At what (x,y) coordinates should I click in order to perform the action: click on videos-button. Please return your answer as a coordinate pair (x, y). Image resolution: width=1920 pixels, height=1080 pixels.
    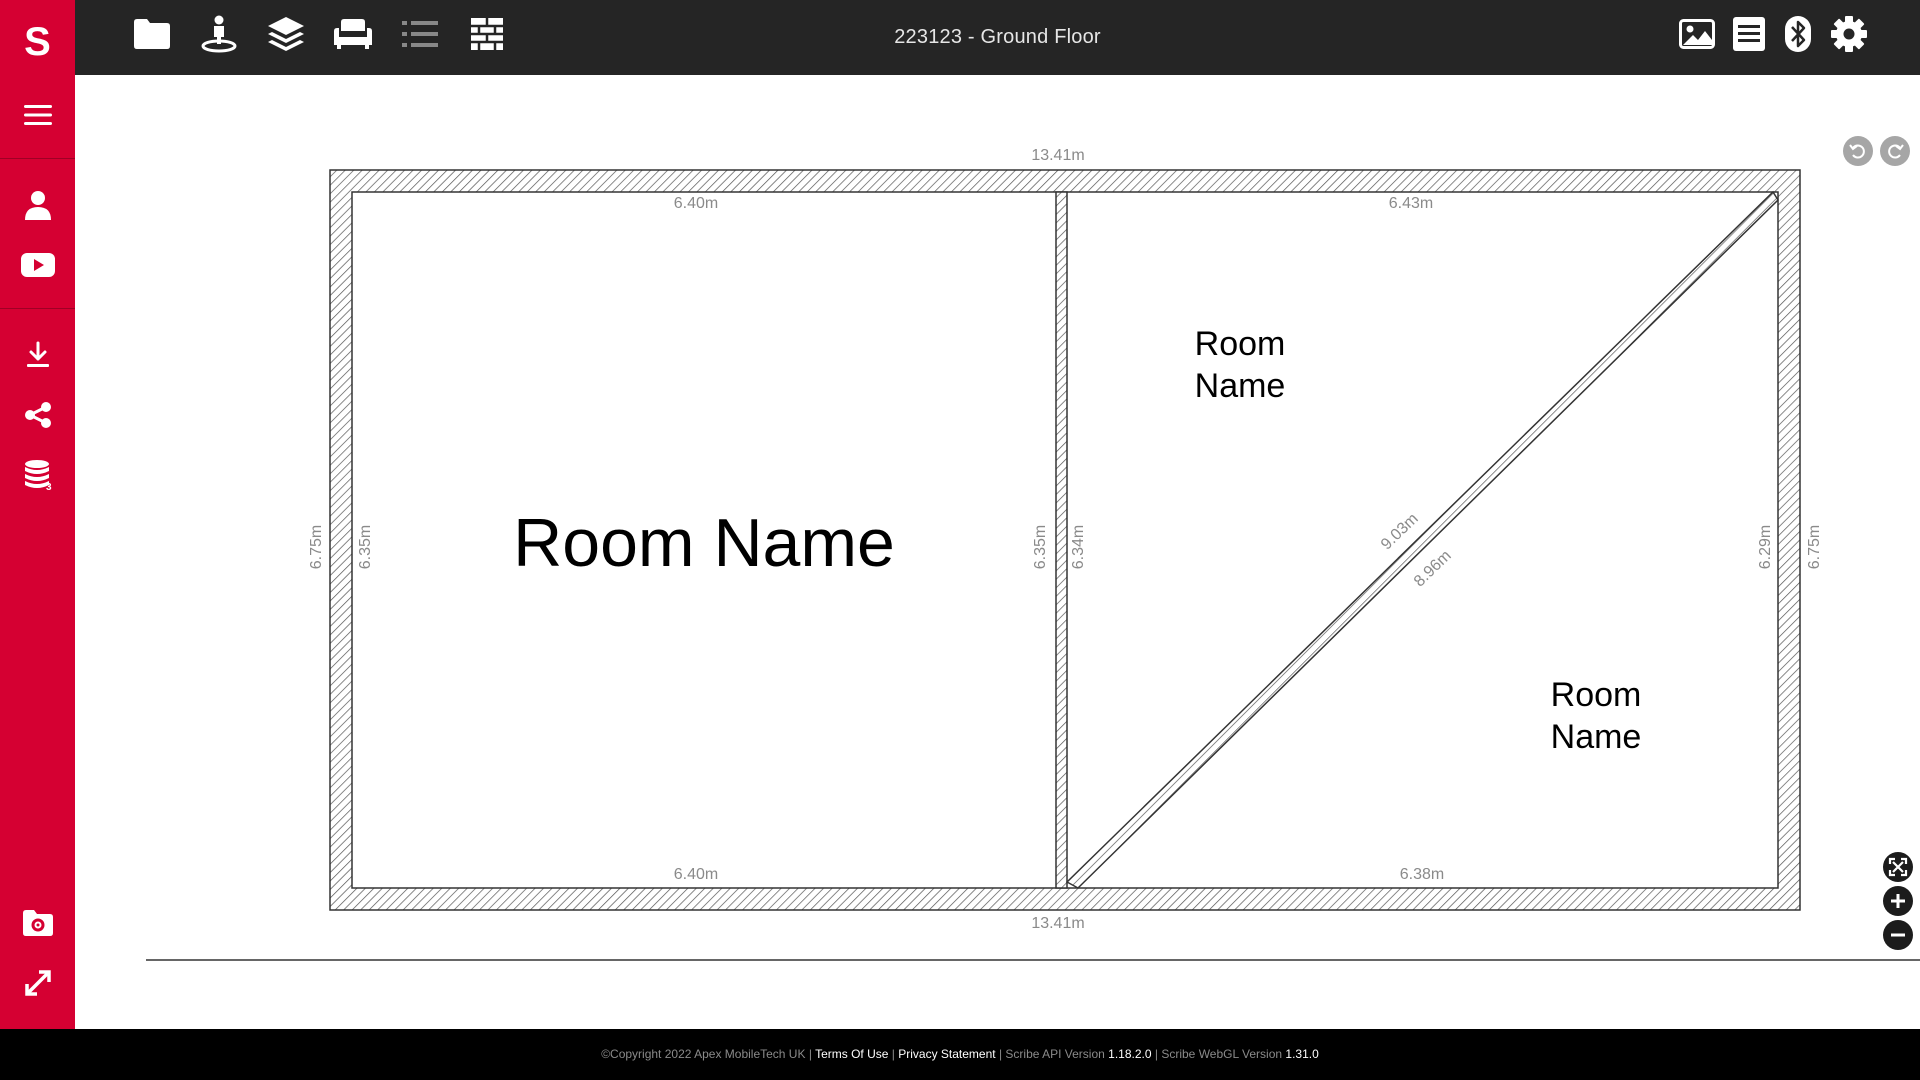
    Looking at the image, I should click on (37, 265).